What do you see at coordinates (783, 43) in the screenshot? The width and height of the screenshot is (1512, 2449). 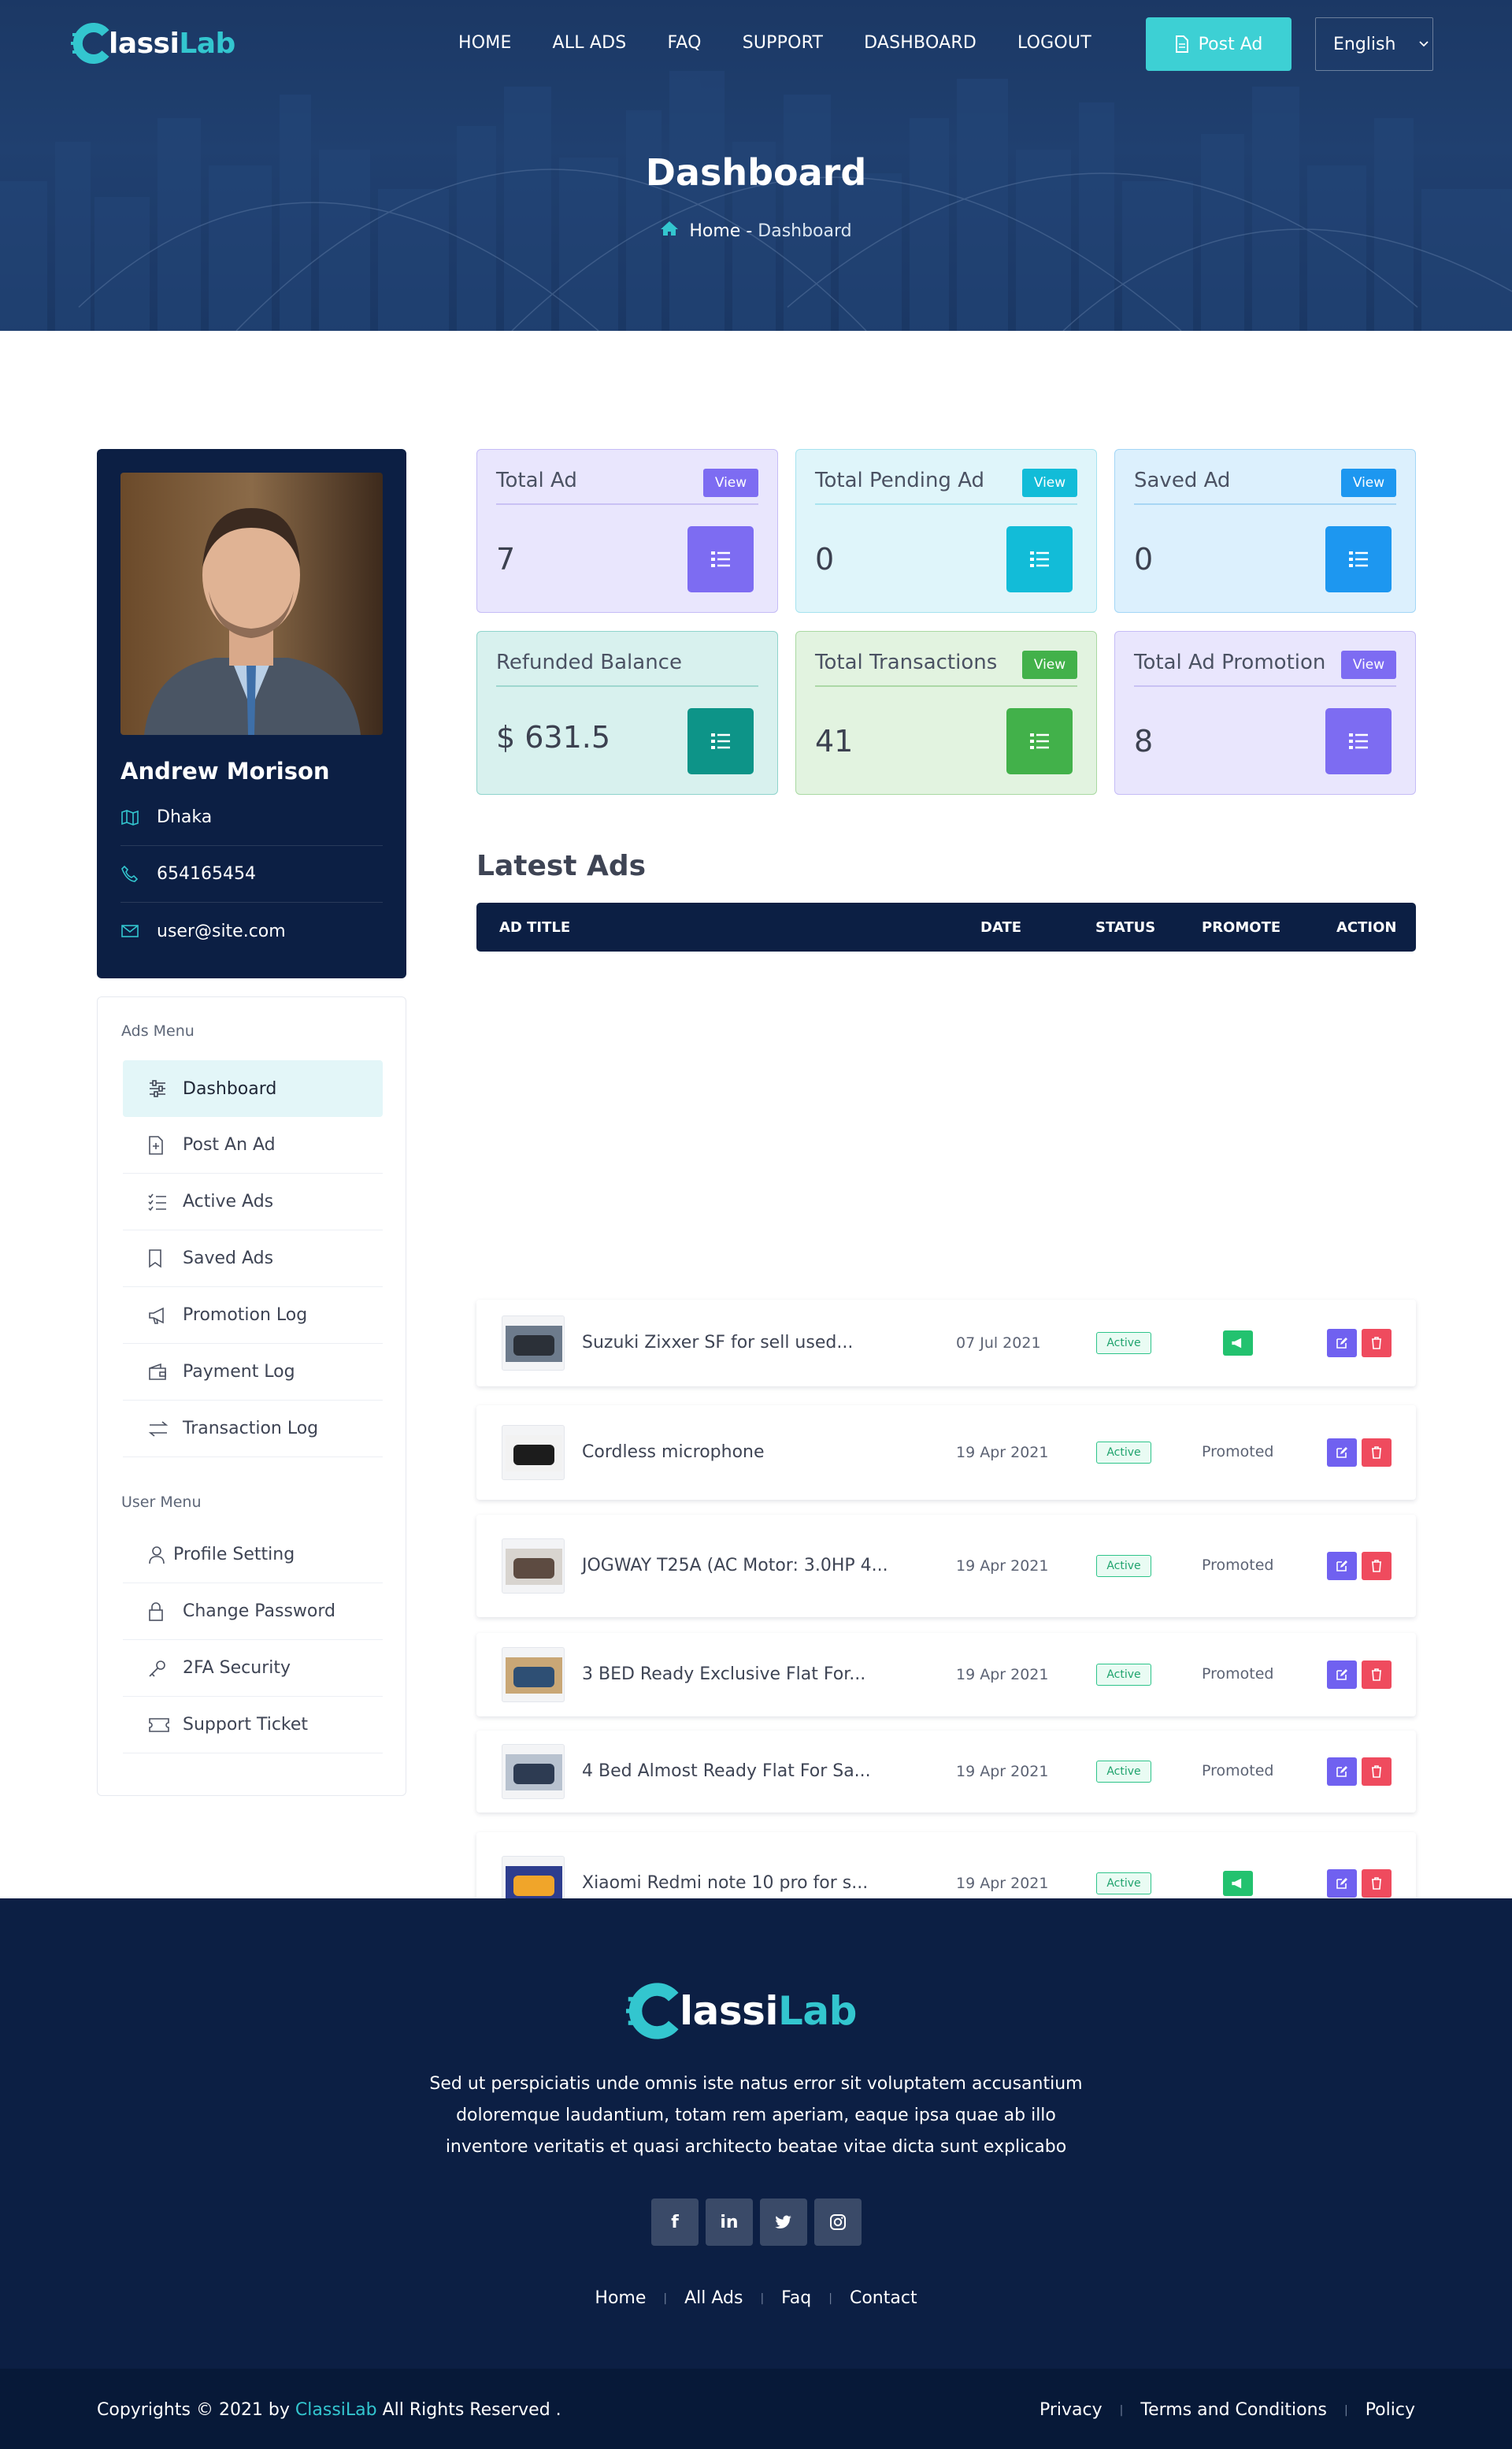 I see `nav-support: SUPPORT` at bounding box center [783, 43].